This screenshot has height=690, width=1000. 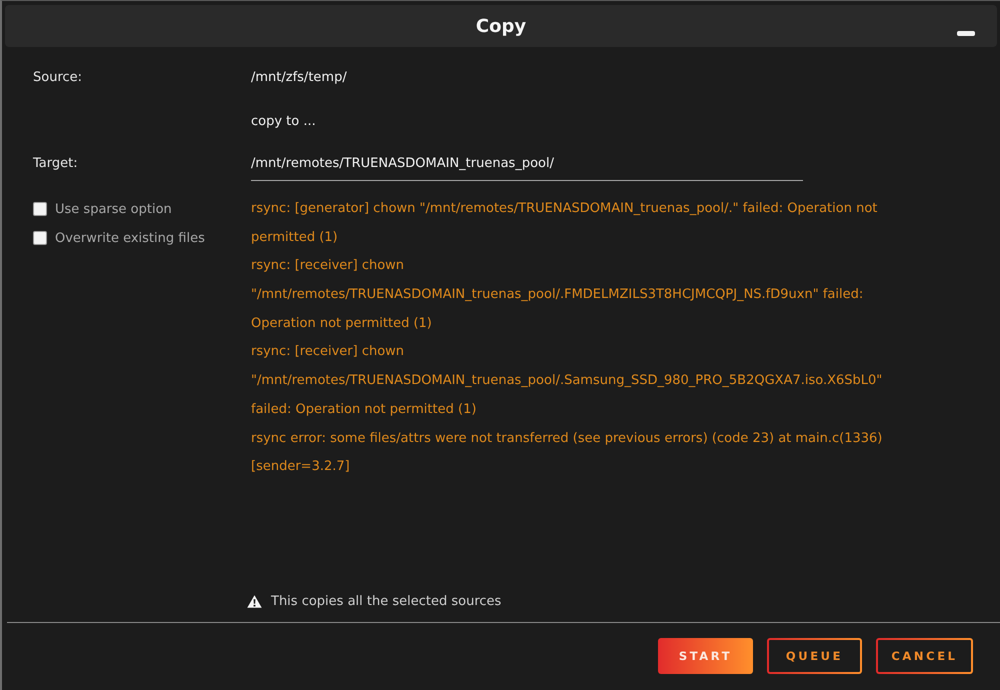 I want to click on minimize-icon, so click(x=966, y=33).